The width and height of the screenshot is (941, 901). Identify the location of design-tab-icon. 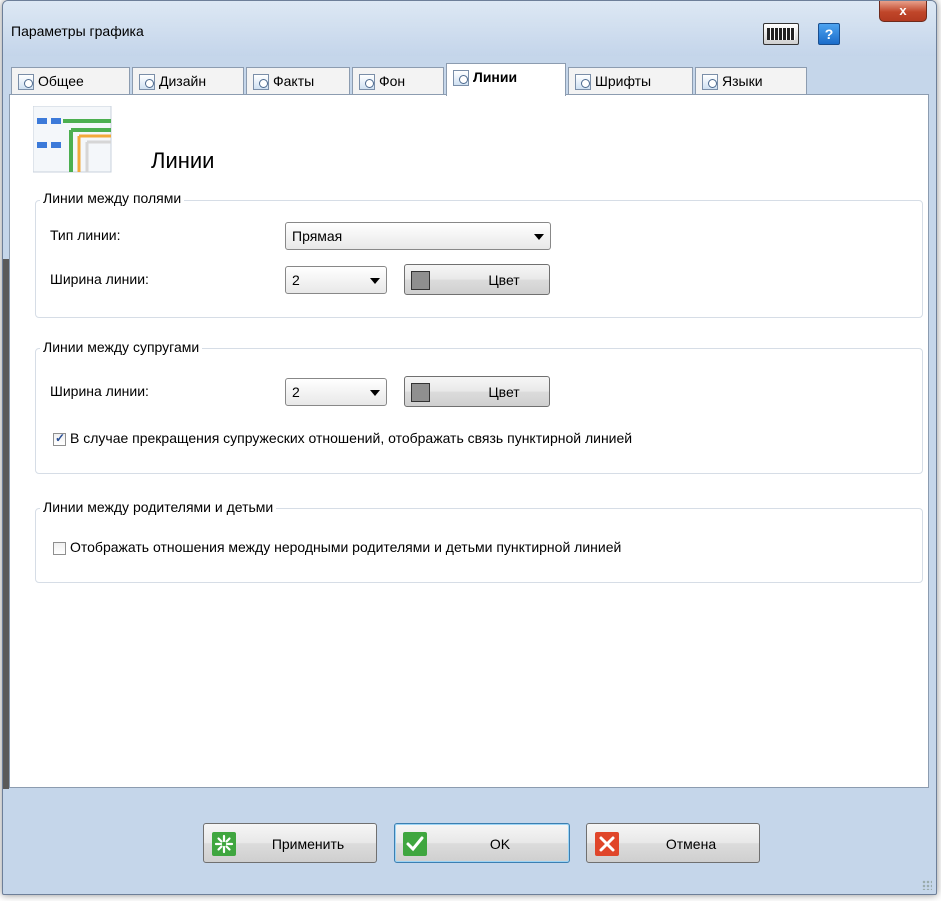
(147, 82).